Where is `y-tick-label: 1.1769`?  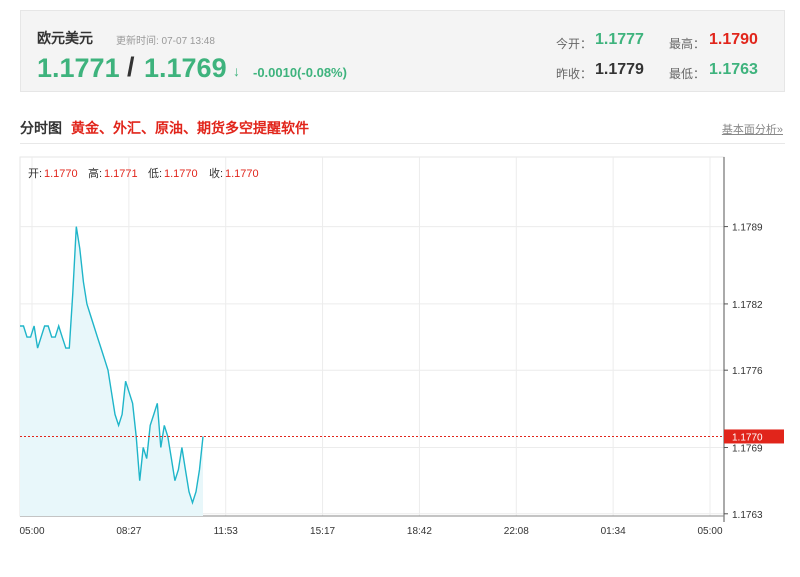
y-tick-label: 1.1769 is located at coordinates (747, 449).